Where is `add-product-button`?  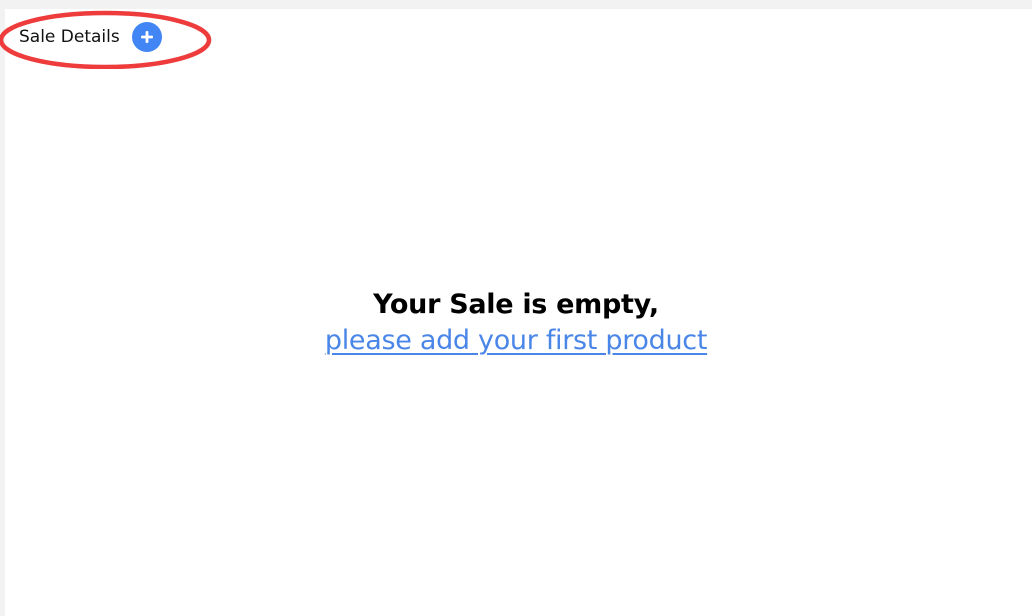
add-product-button is located at coordinates (146, 37).